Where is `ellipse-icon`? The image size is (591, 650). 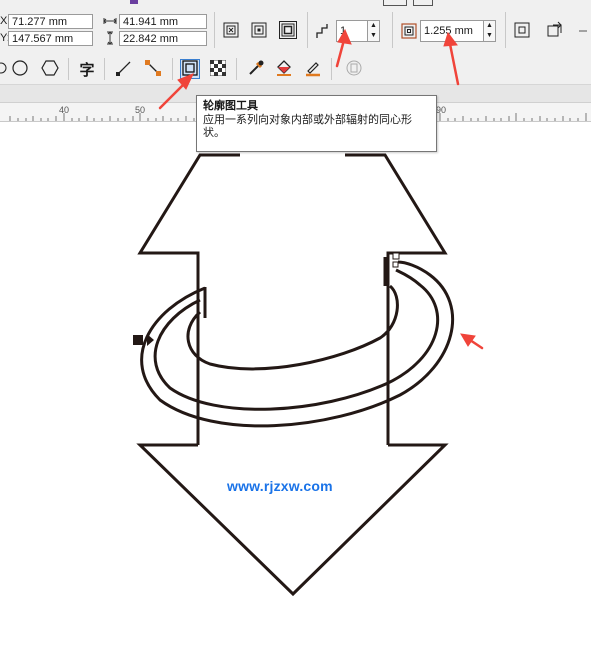
ellipse-icon is located at coordinates (20, 69).